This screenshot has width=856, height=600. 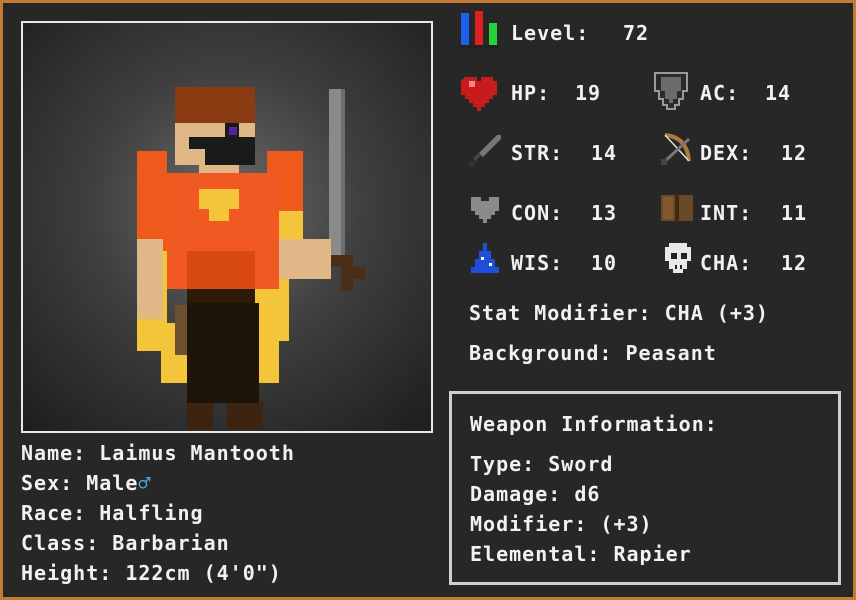 What do you see at coordinates (542, 464) in the screenshot?
I see `weapon-type: Type: Sword` at bounding box center [542, 464].